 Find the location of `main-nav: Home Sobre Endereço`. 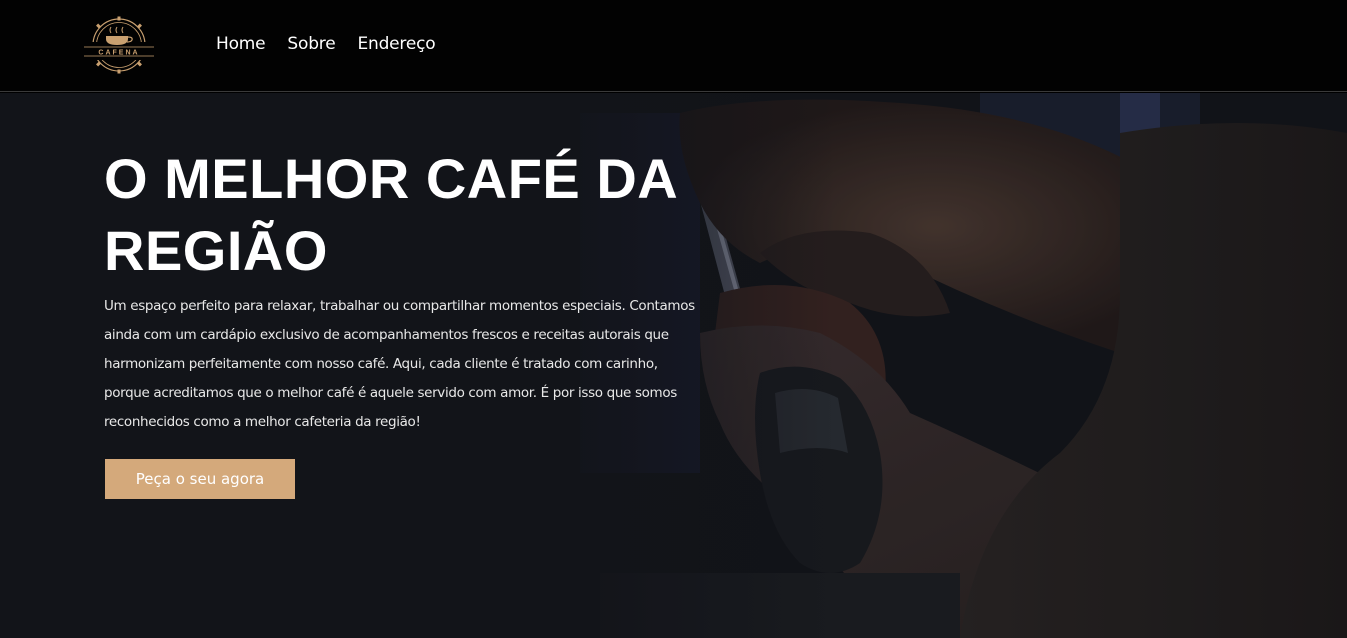

main-nav: Home Sobre Endereço is located at coordinates (326, 44).